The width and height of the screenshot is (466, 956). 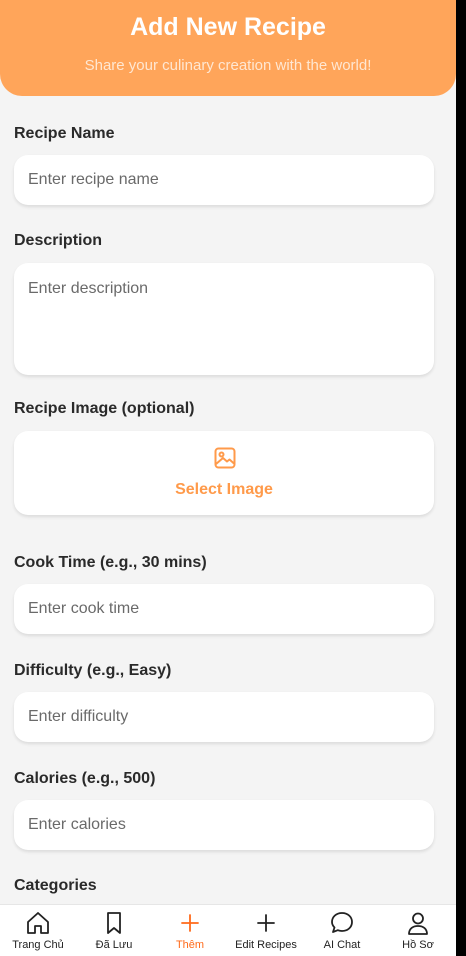 I want to click on recipe-name-label: Recipe Name, so click(x=64, y=133).